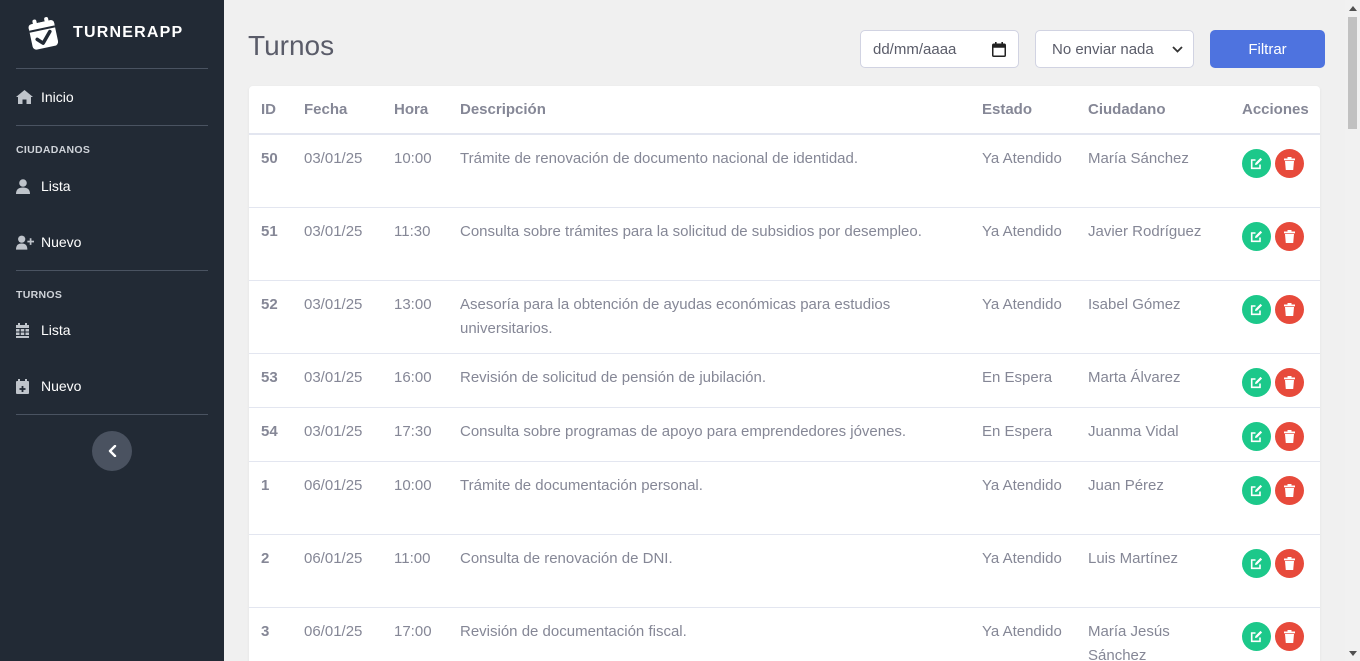 The height and width of the screenshot is (661, 1360). I want to click on cell-ciudadano: Luis Martínez, so click(1153, 571).